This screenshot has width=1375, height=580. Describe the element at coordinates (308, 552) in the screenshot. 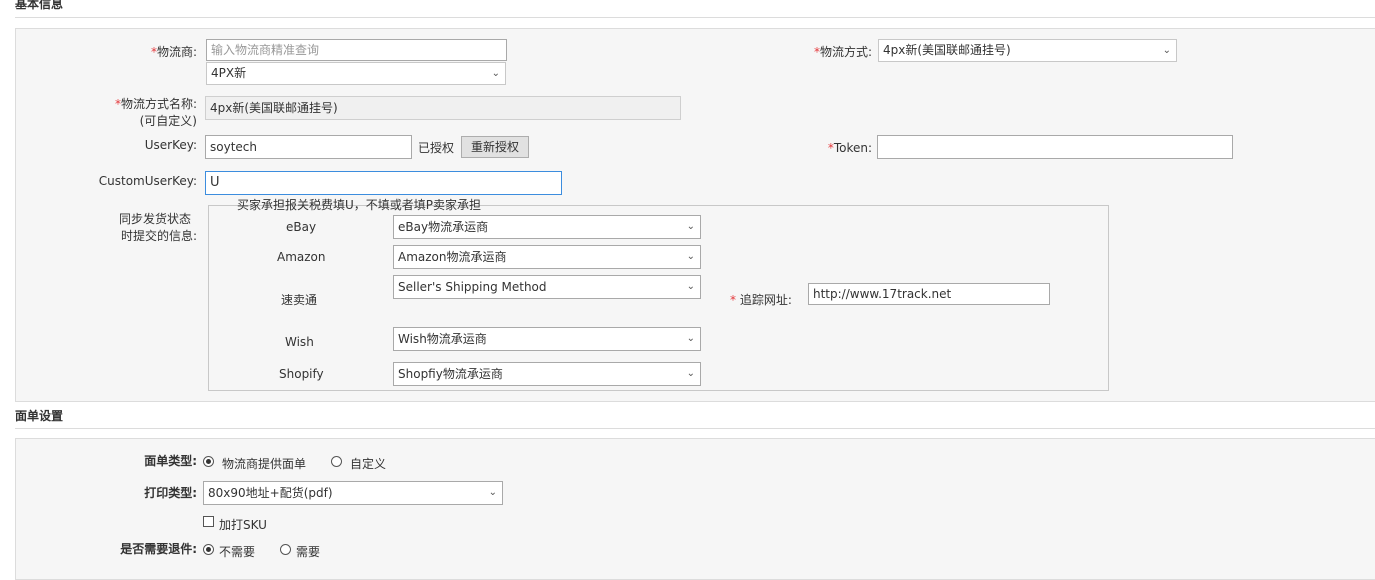

I see `return-option-yes: 需要` at that location.